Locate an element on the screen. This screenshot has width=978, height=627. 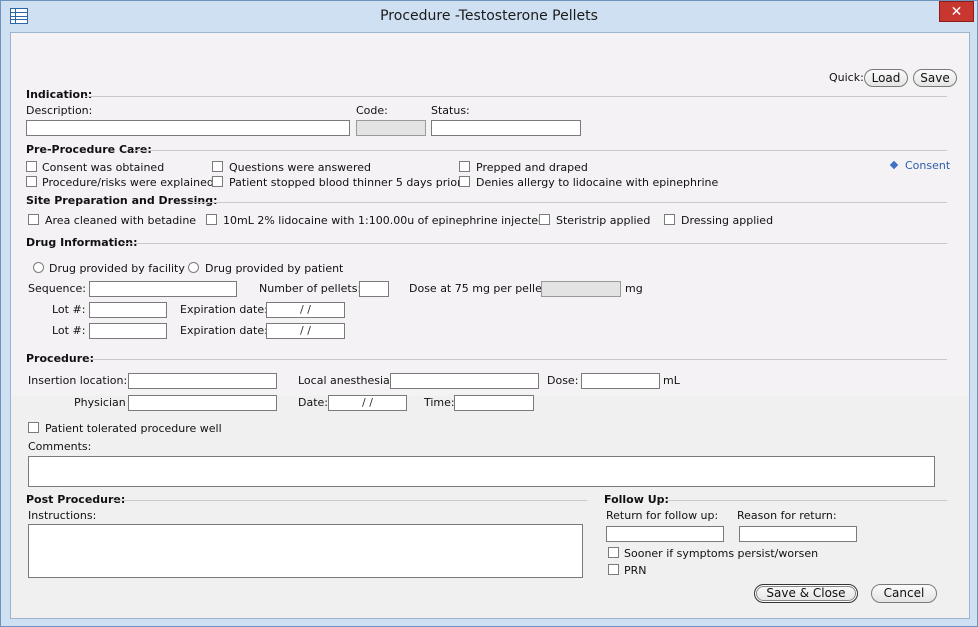
betadine-checkbox is located at coordinates (33, 219).